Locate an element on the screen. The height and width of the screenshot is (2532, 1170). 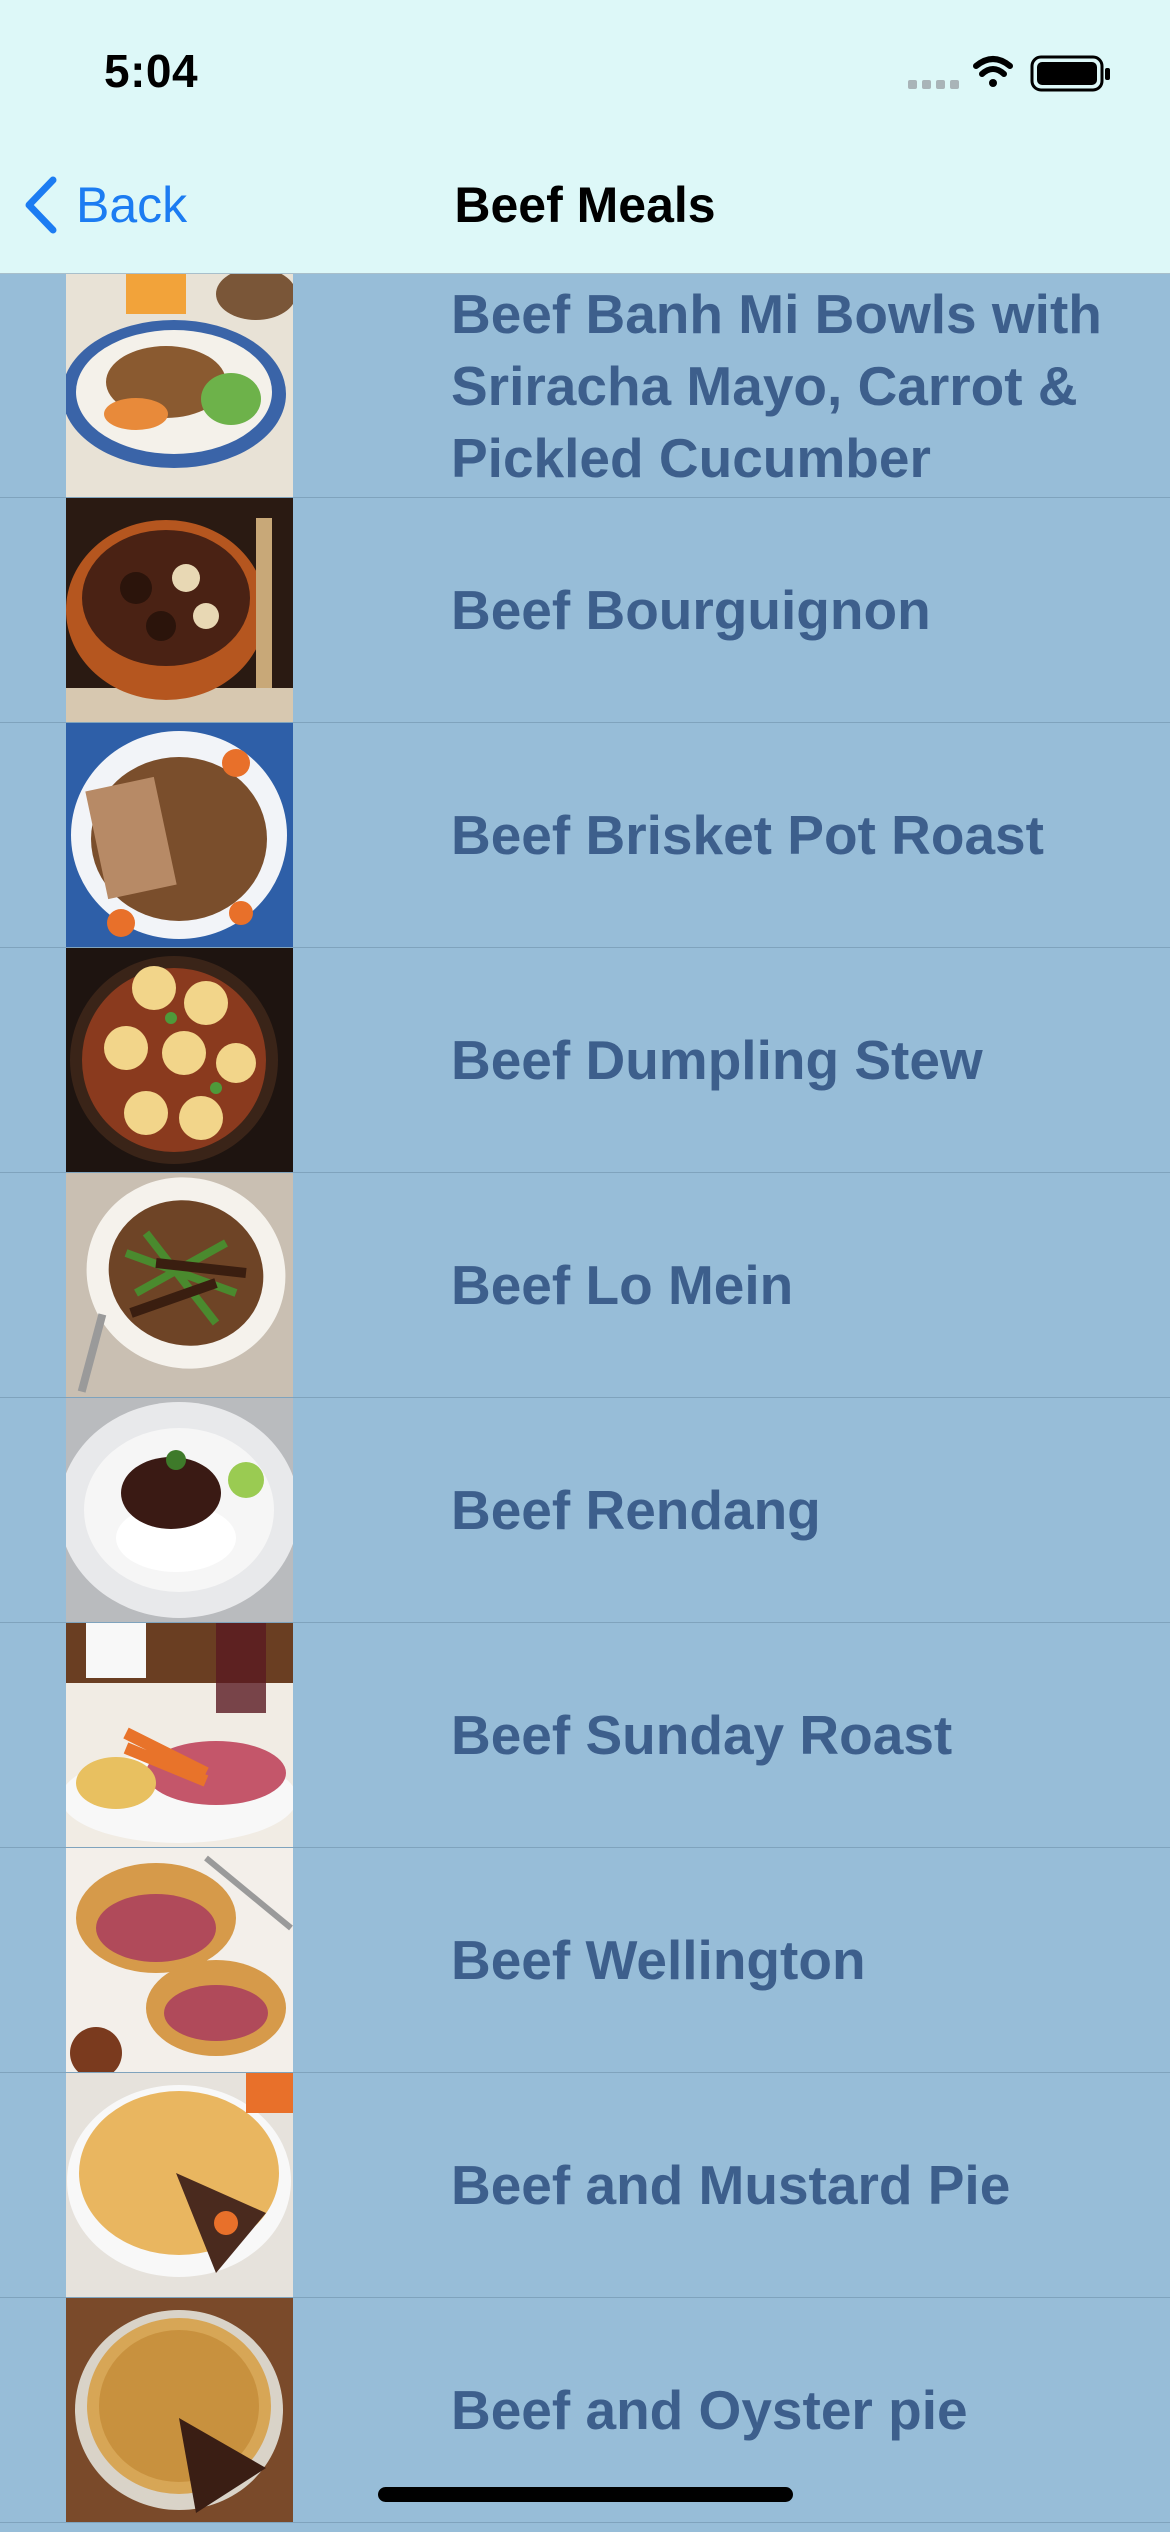
wifi-icon is located at coordinates (993, 71).